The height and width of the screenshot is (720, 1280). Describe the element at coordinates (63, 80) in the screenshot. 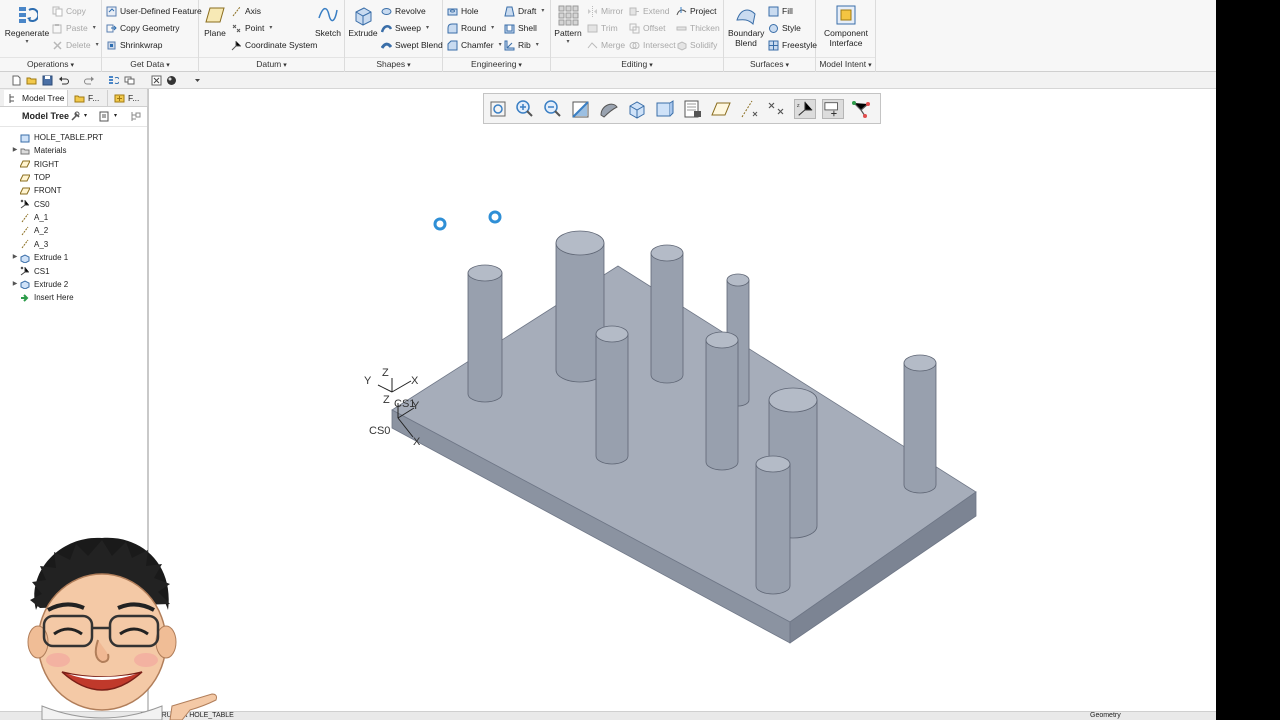

I see `undo-icon` at that location.